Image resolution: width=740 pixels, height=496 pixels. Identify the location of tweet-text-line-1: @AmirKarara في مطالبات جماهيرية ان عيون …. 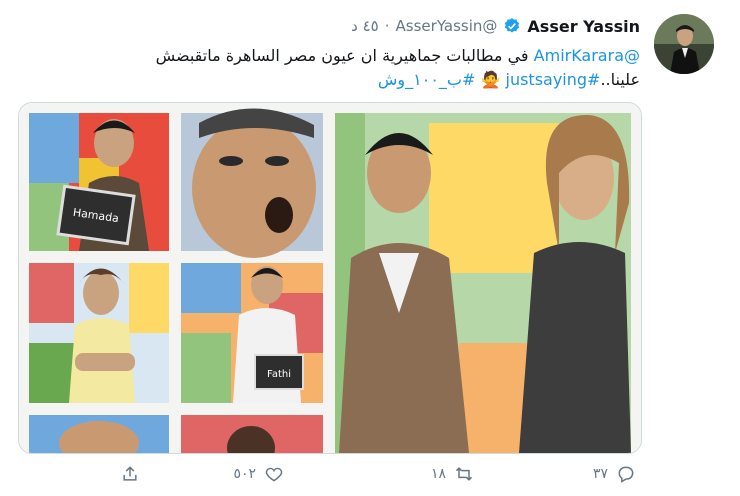
(370, 56).